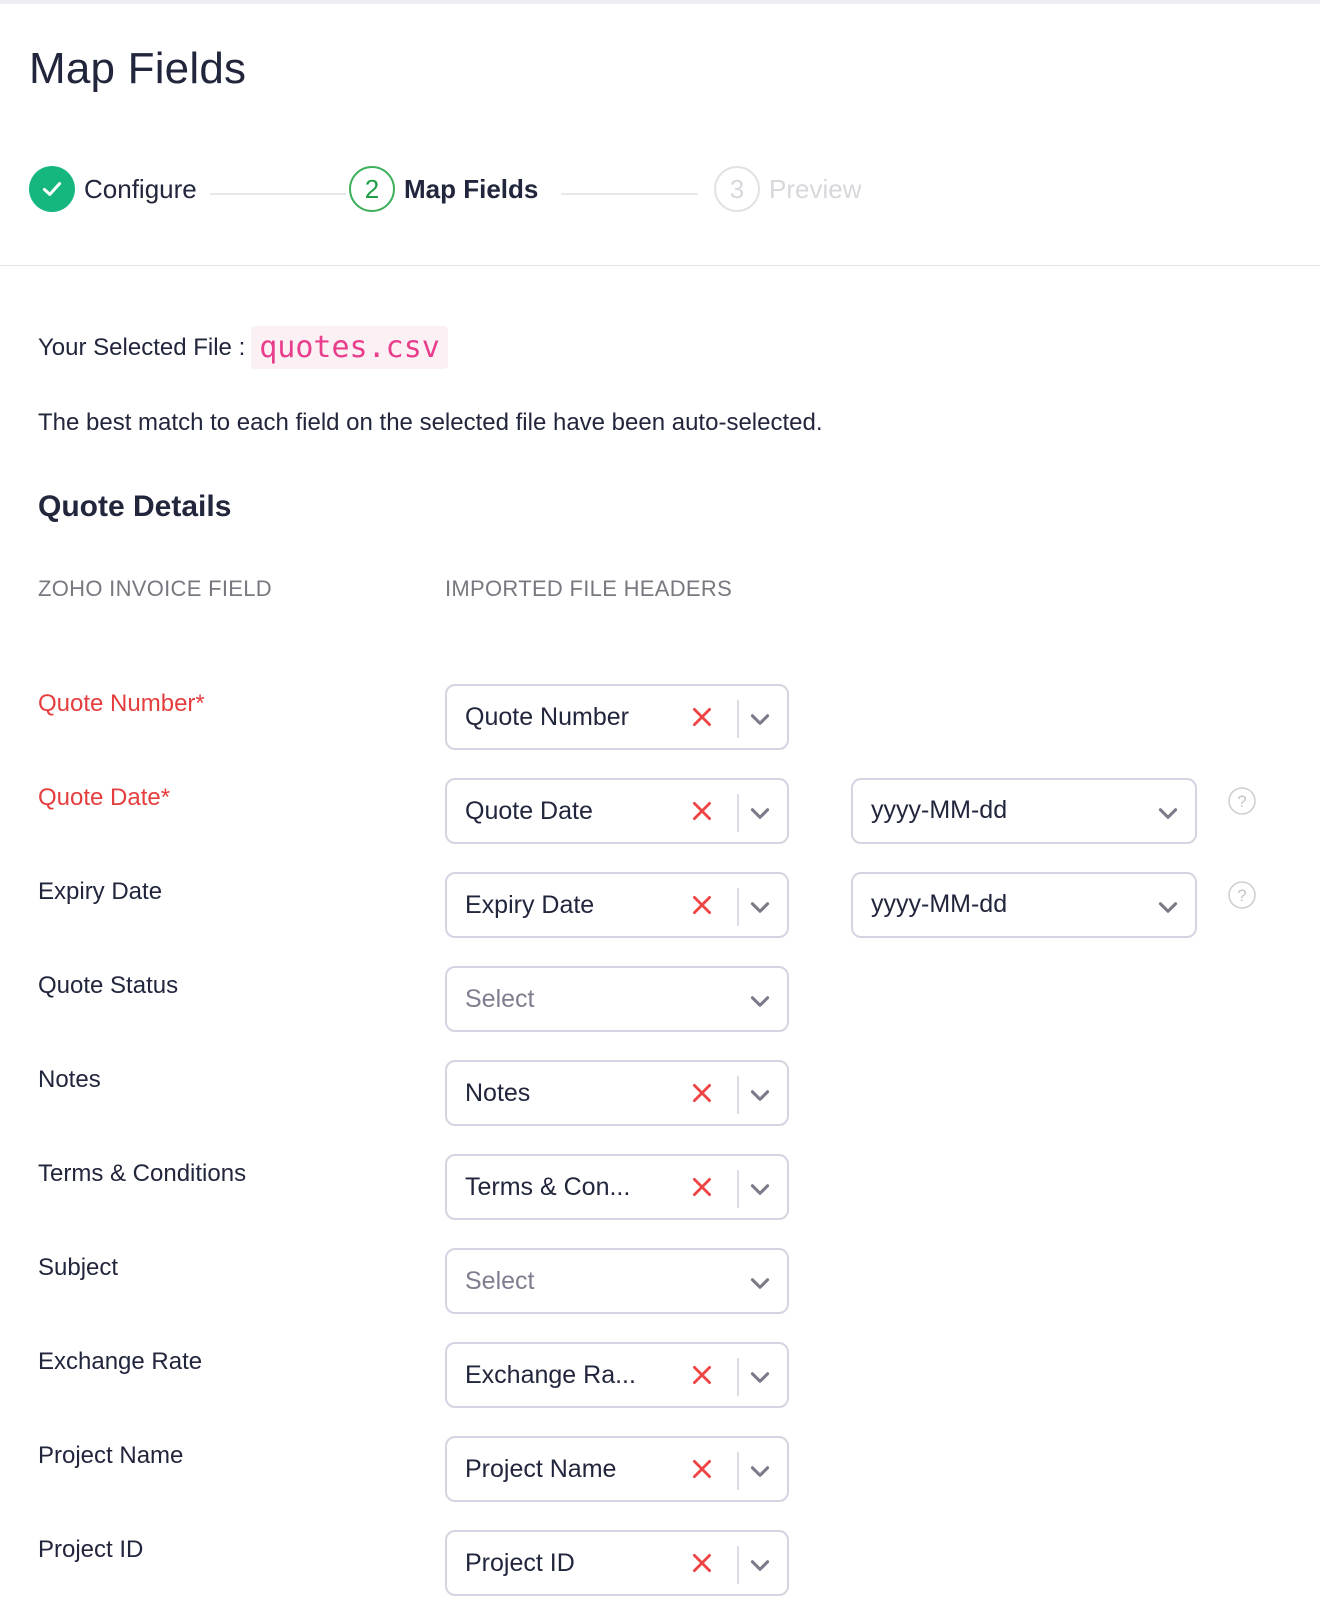  I want to click on mapping-row: Project Name Project Name, so click(660, 1469).